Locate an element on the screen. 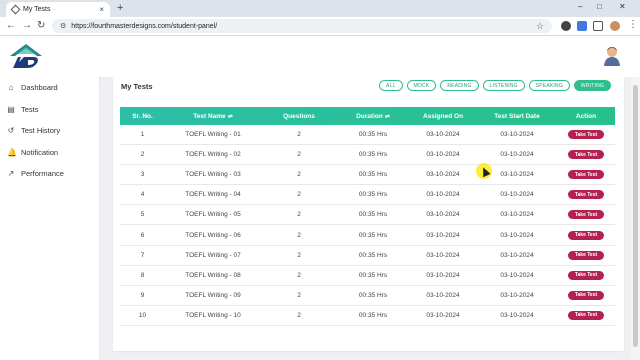 The height and width of the screenshot is (360, 640). browser-tab: My Tests × is located at coordinates (58, 9).